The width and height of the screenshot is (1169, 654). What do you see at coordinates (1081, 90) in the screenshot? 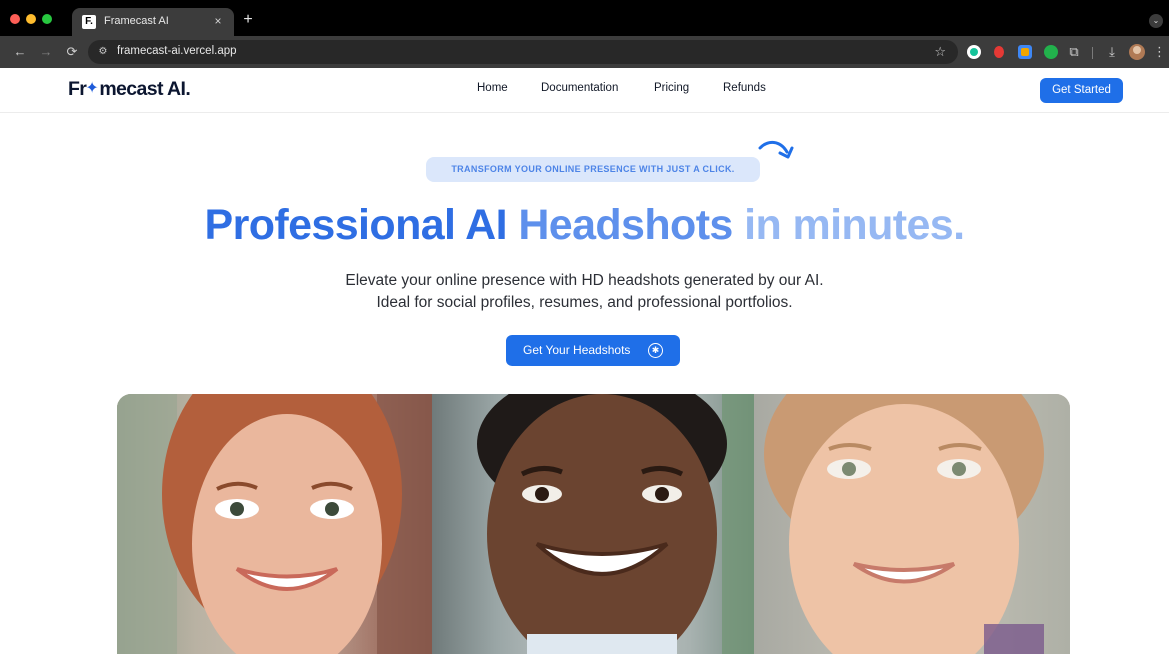
I see `get-started-button: Get Started` at bounding box center [1081, 90].